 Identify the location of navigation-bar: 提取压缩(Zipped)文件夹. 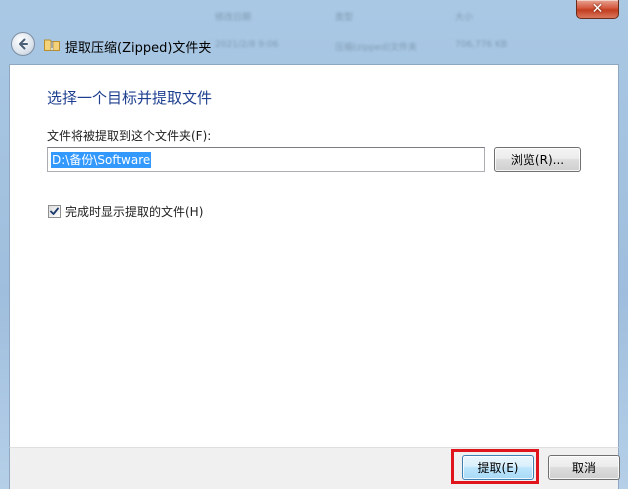
(314, 45).